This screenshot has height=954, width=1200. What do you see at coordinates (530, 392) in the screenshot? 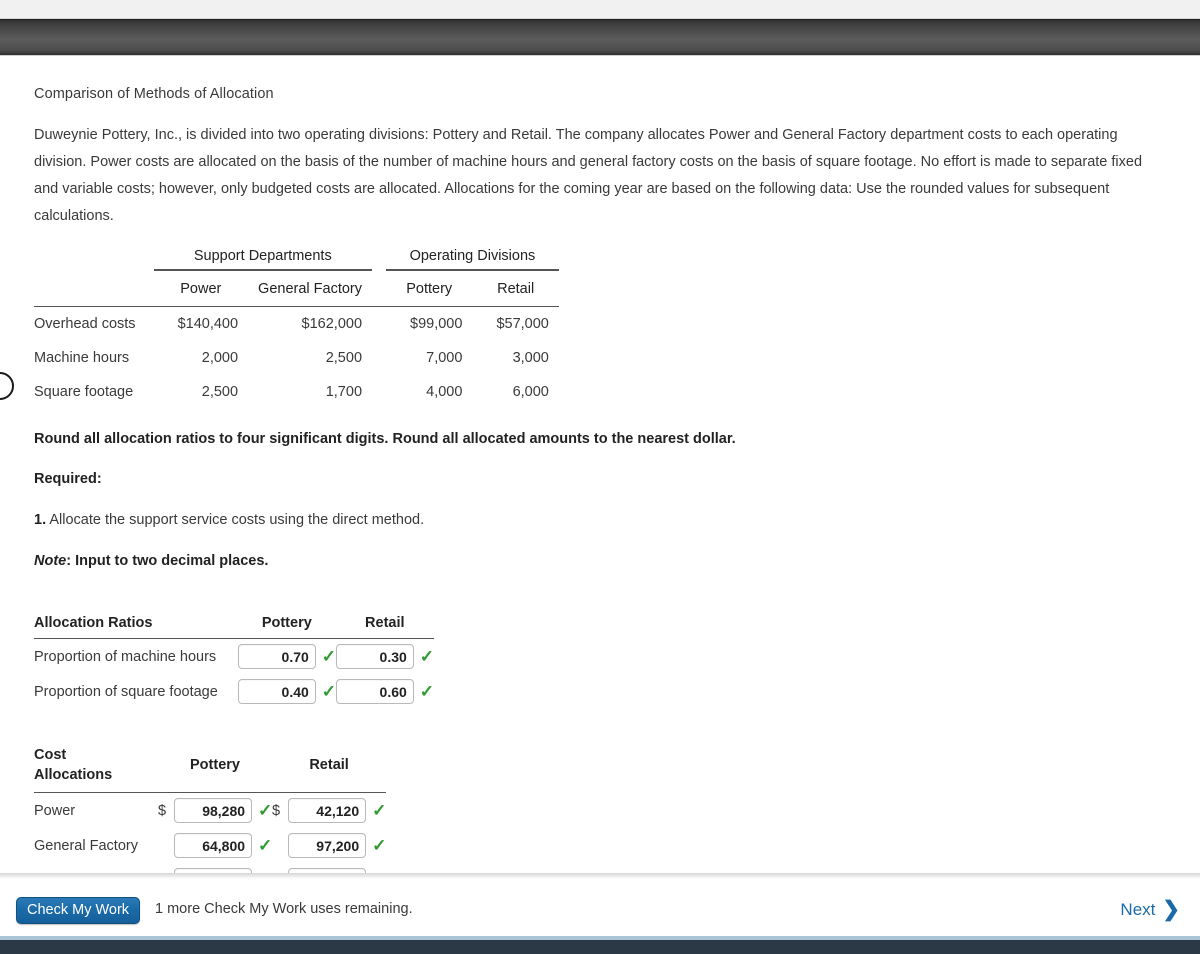
I see `cell-square-footage-retail: 6,000` at bounding box center [530, 392].